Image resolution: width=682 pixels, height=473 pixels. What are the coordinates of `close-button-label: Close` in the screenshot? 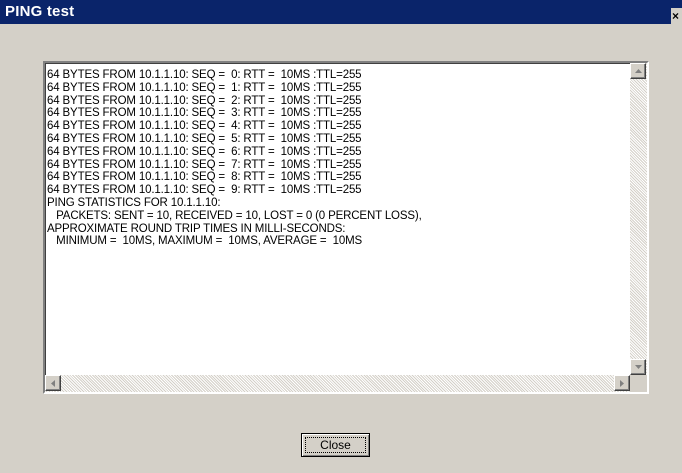 It's located at (335, 445).